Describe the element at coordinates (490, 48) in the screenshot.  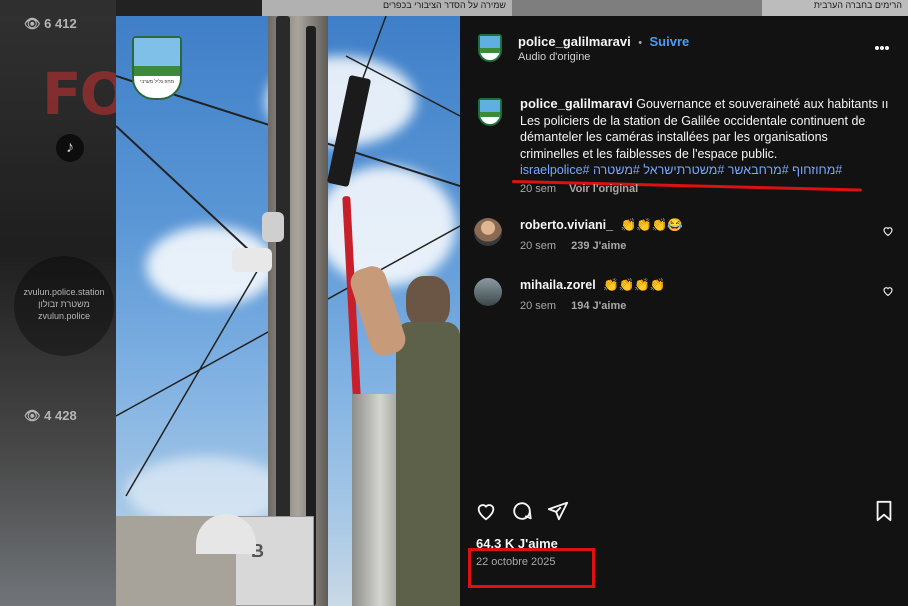
I see `author-avatar` at that location.